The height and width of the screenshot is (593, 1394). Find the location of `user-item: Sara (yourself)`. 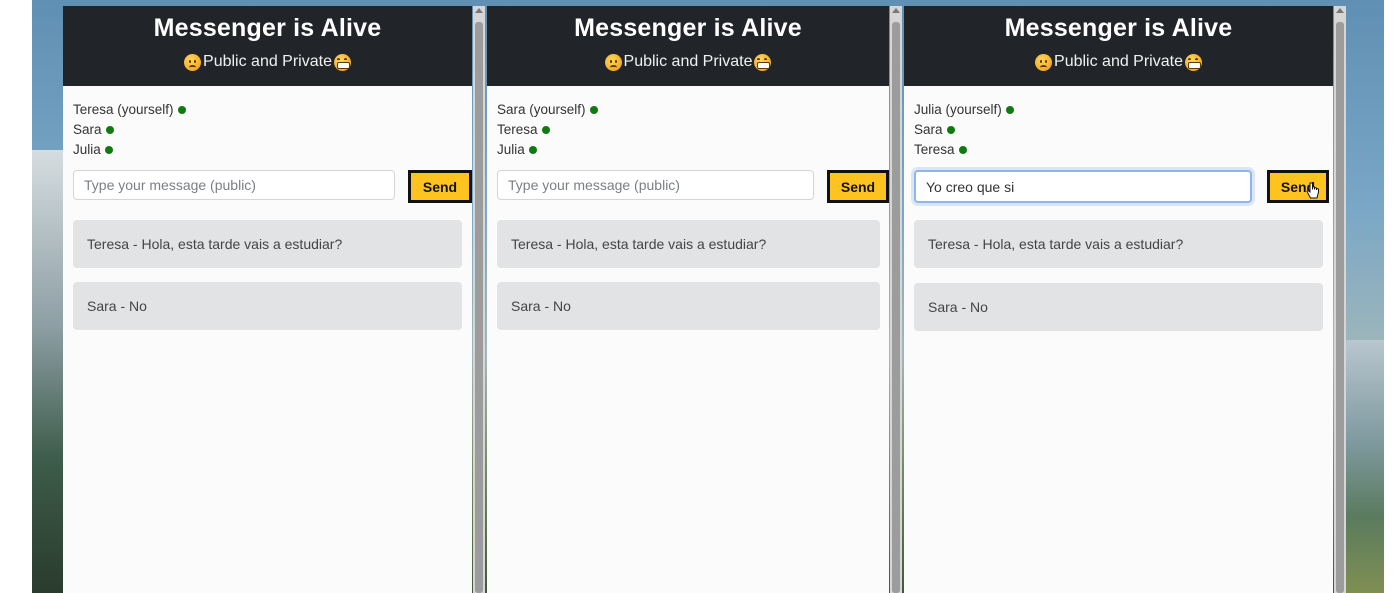

user-item: Sara (yourself) is located at coordinates (693, 110).